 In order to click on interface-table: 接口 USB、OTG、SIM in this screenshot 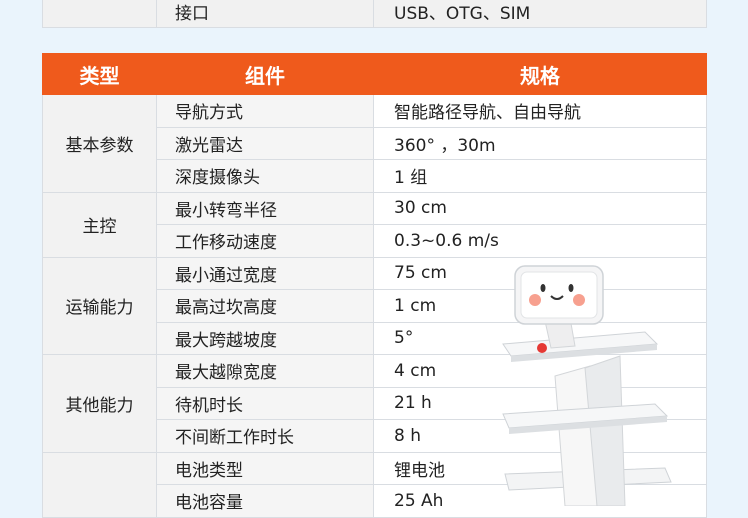, I will do `click(374, 14)`.